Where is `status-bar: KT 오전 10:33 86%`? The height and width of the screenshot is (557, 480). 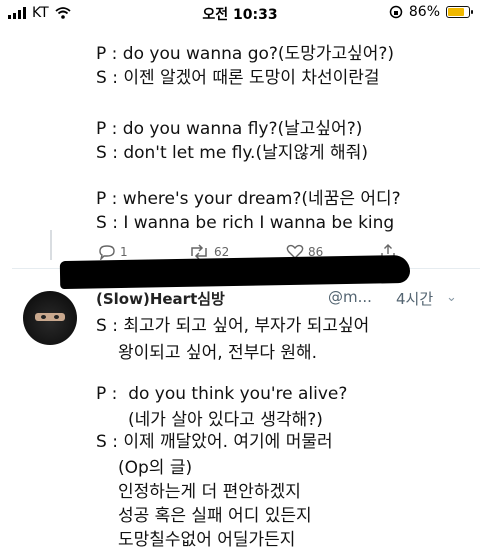 status-bar: KT 오전 10:33 86% is located at coordinates (240, 13).